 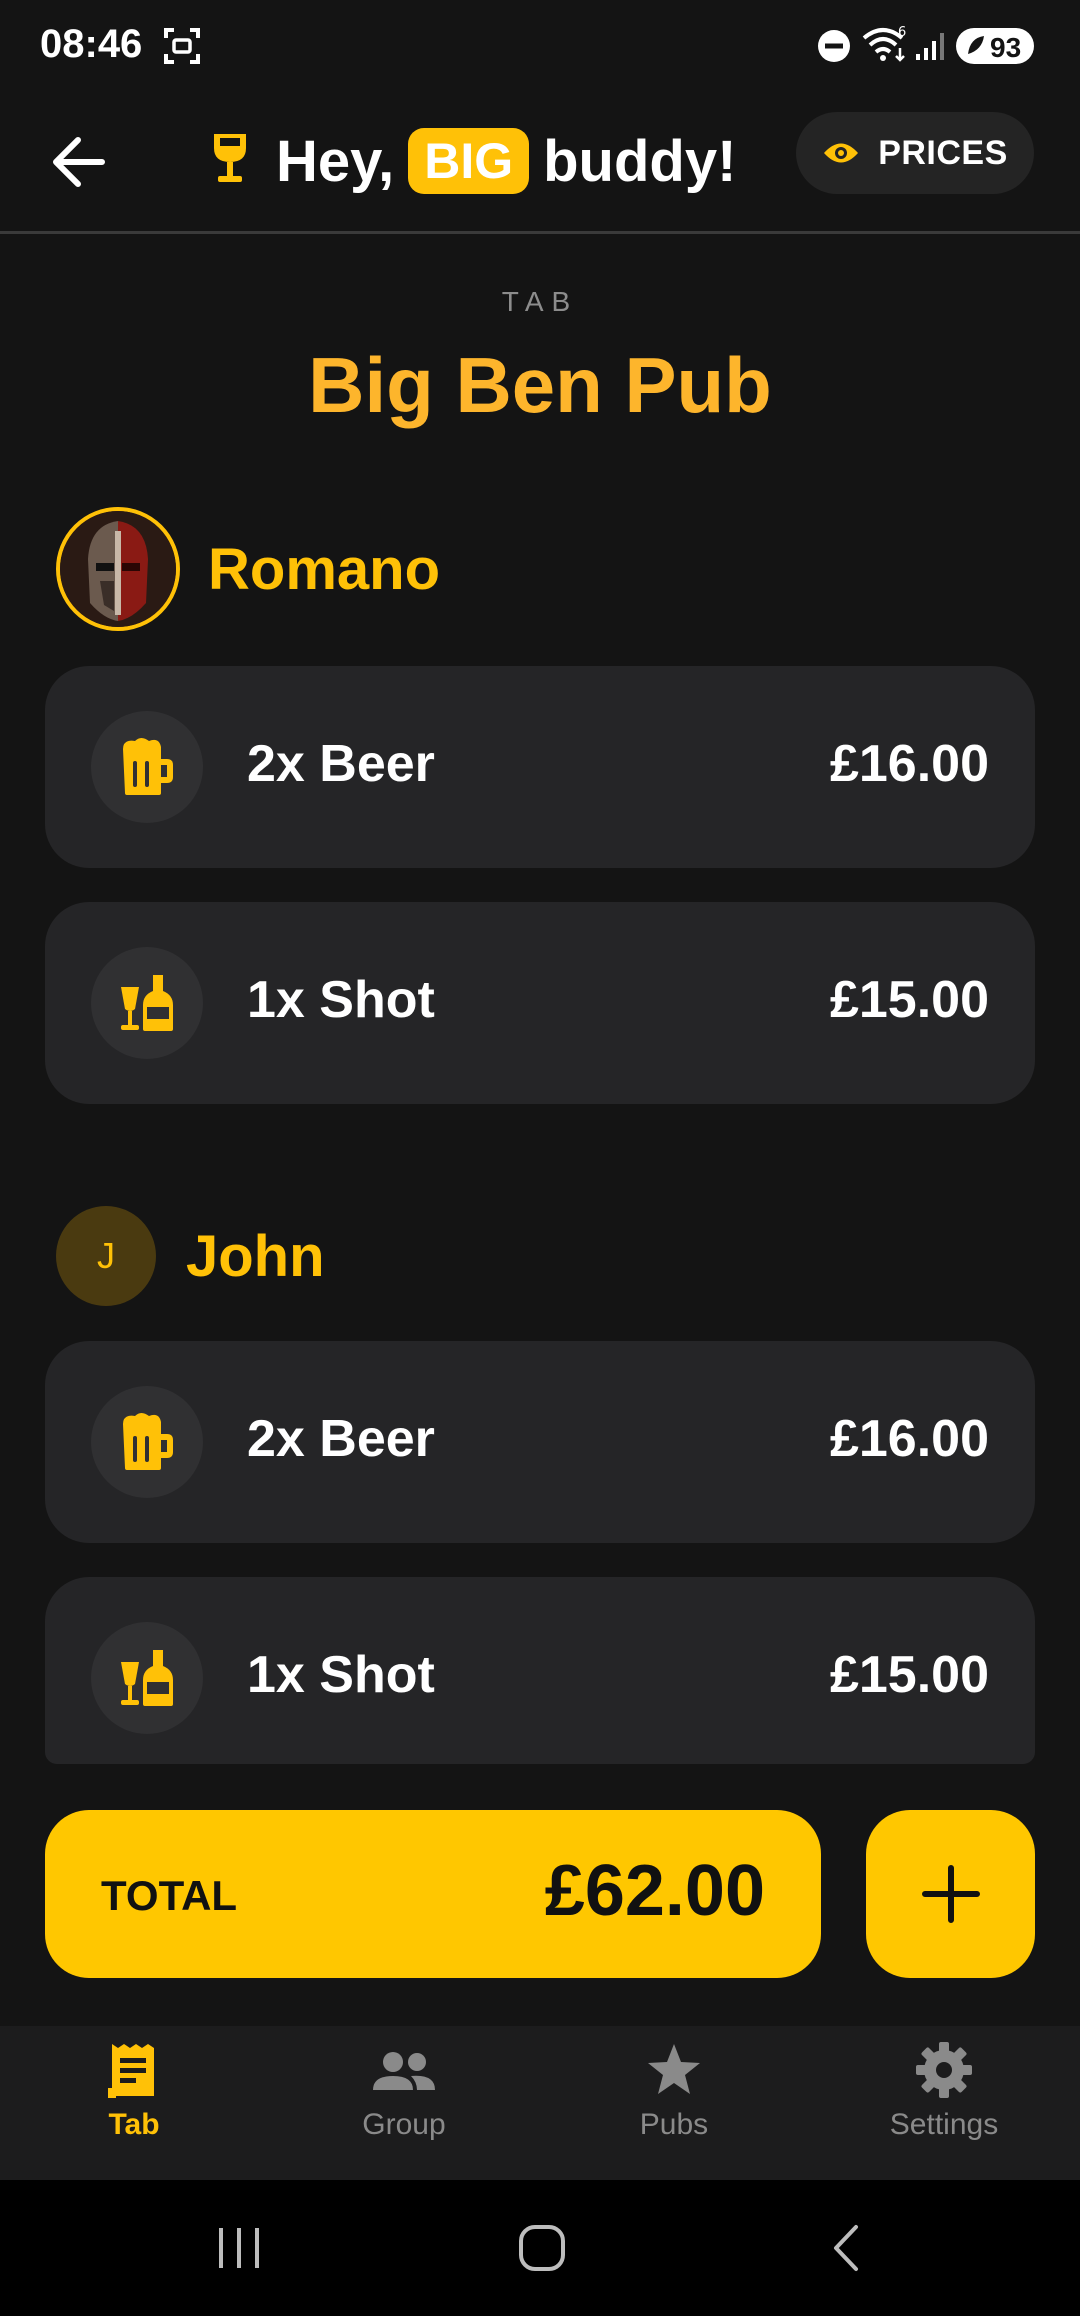 I want to click on nav-label: Settings, so click(x=944, y=2124).